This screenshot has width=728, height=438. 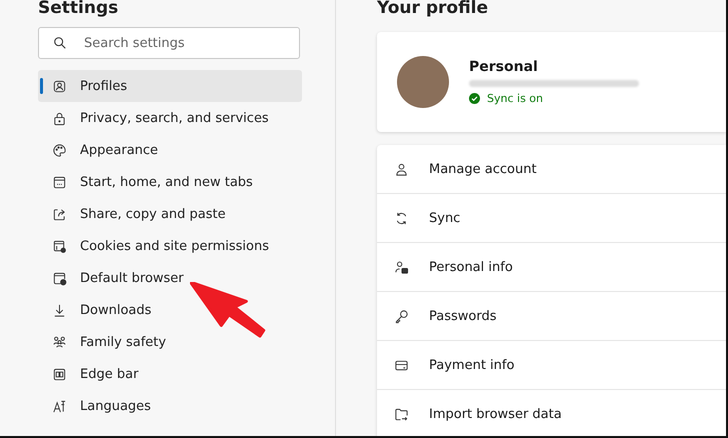 I want to click on download-icon, so click(x=59, y=310).